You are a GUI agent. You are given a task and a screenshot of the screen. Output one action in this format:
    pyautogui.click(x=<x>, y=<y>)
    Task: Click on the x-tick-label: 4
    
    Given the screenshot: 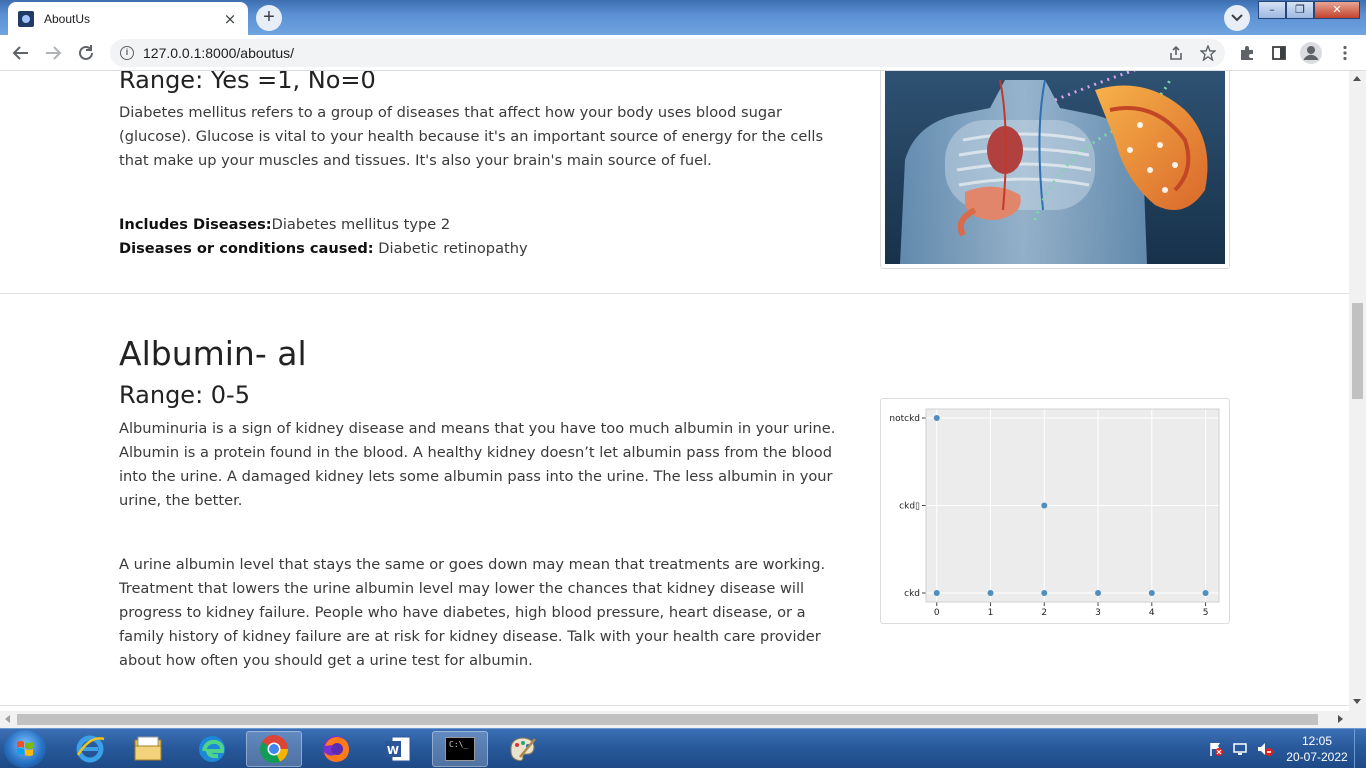 What is the action you would take?
    pyautogui.click(x=1152, y=613)
    